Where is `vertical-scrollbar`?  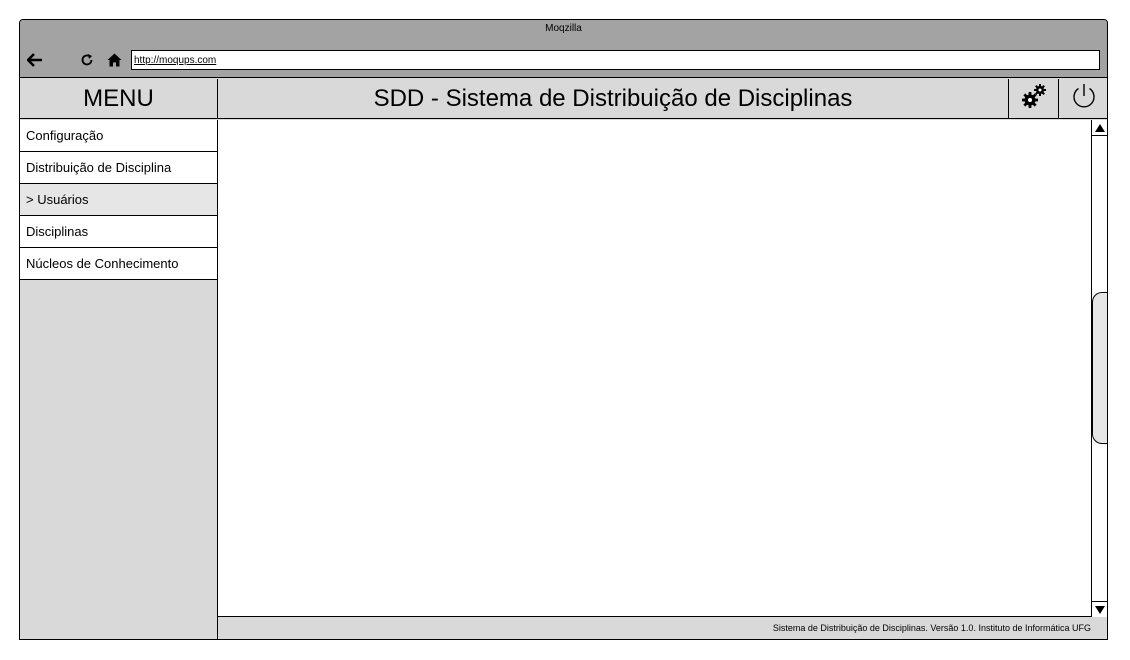 vertical-scrollbar is located at coordinates (1099, 368).